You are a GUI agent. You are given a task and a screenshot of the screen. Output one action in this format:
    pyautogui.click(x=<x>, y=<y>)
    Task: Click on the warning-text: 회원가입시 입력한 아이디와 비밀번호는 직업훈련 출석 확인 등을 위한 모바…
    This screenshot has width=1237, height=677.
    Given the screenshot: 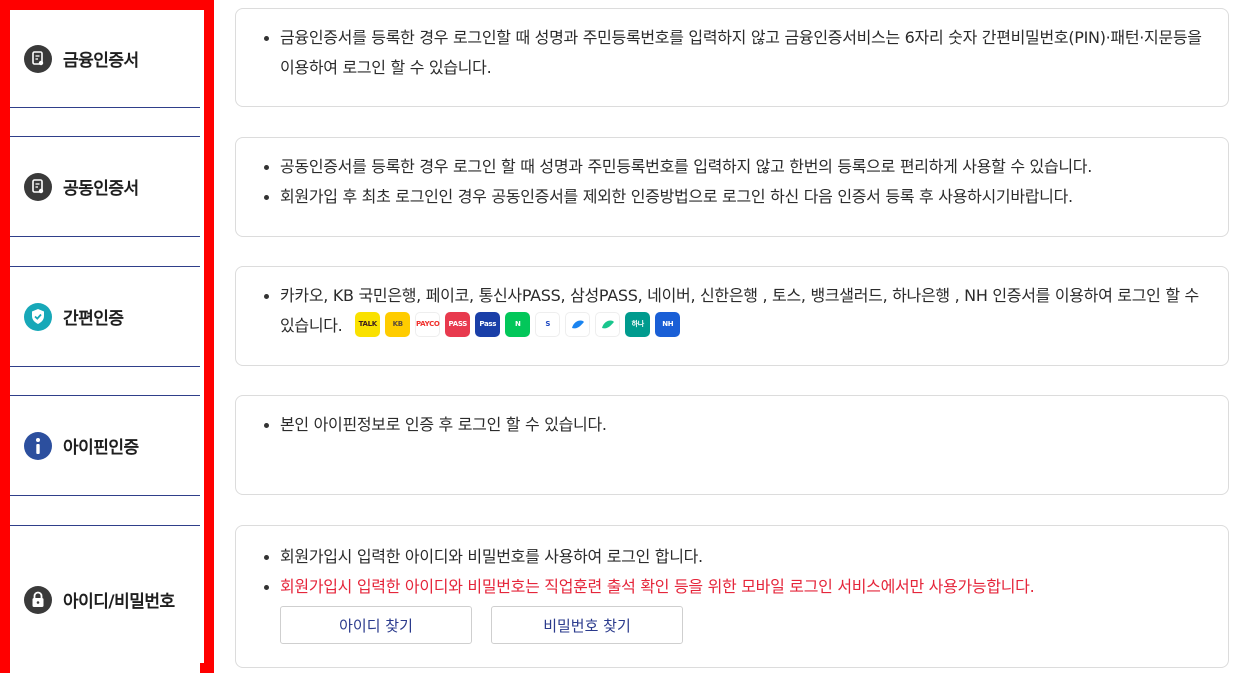 What is the action you would take?
    pyautogui.click(x=734, y=587)
    